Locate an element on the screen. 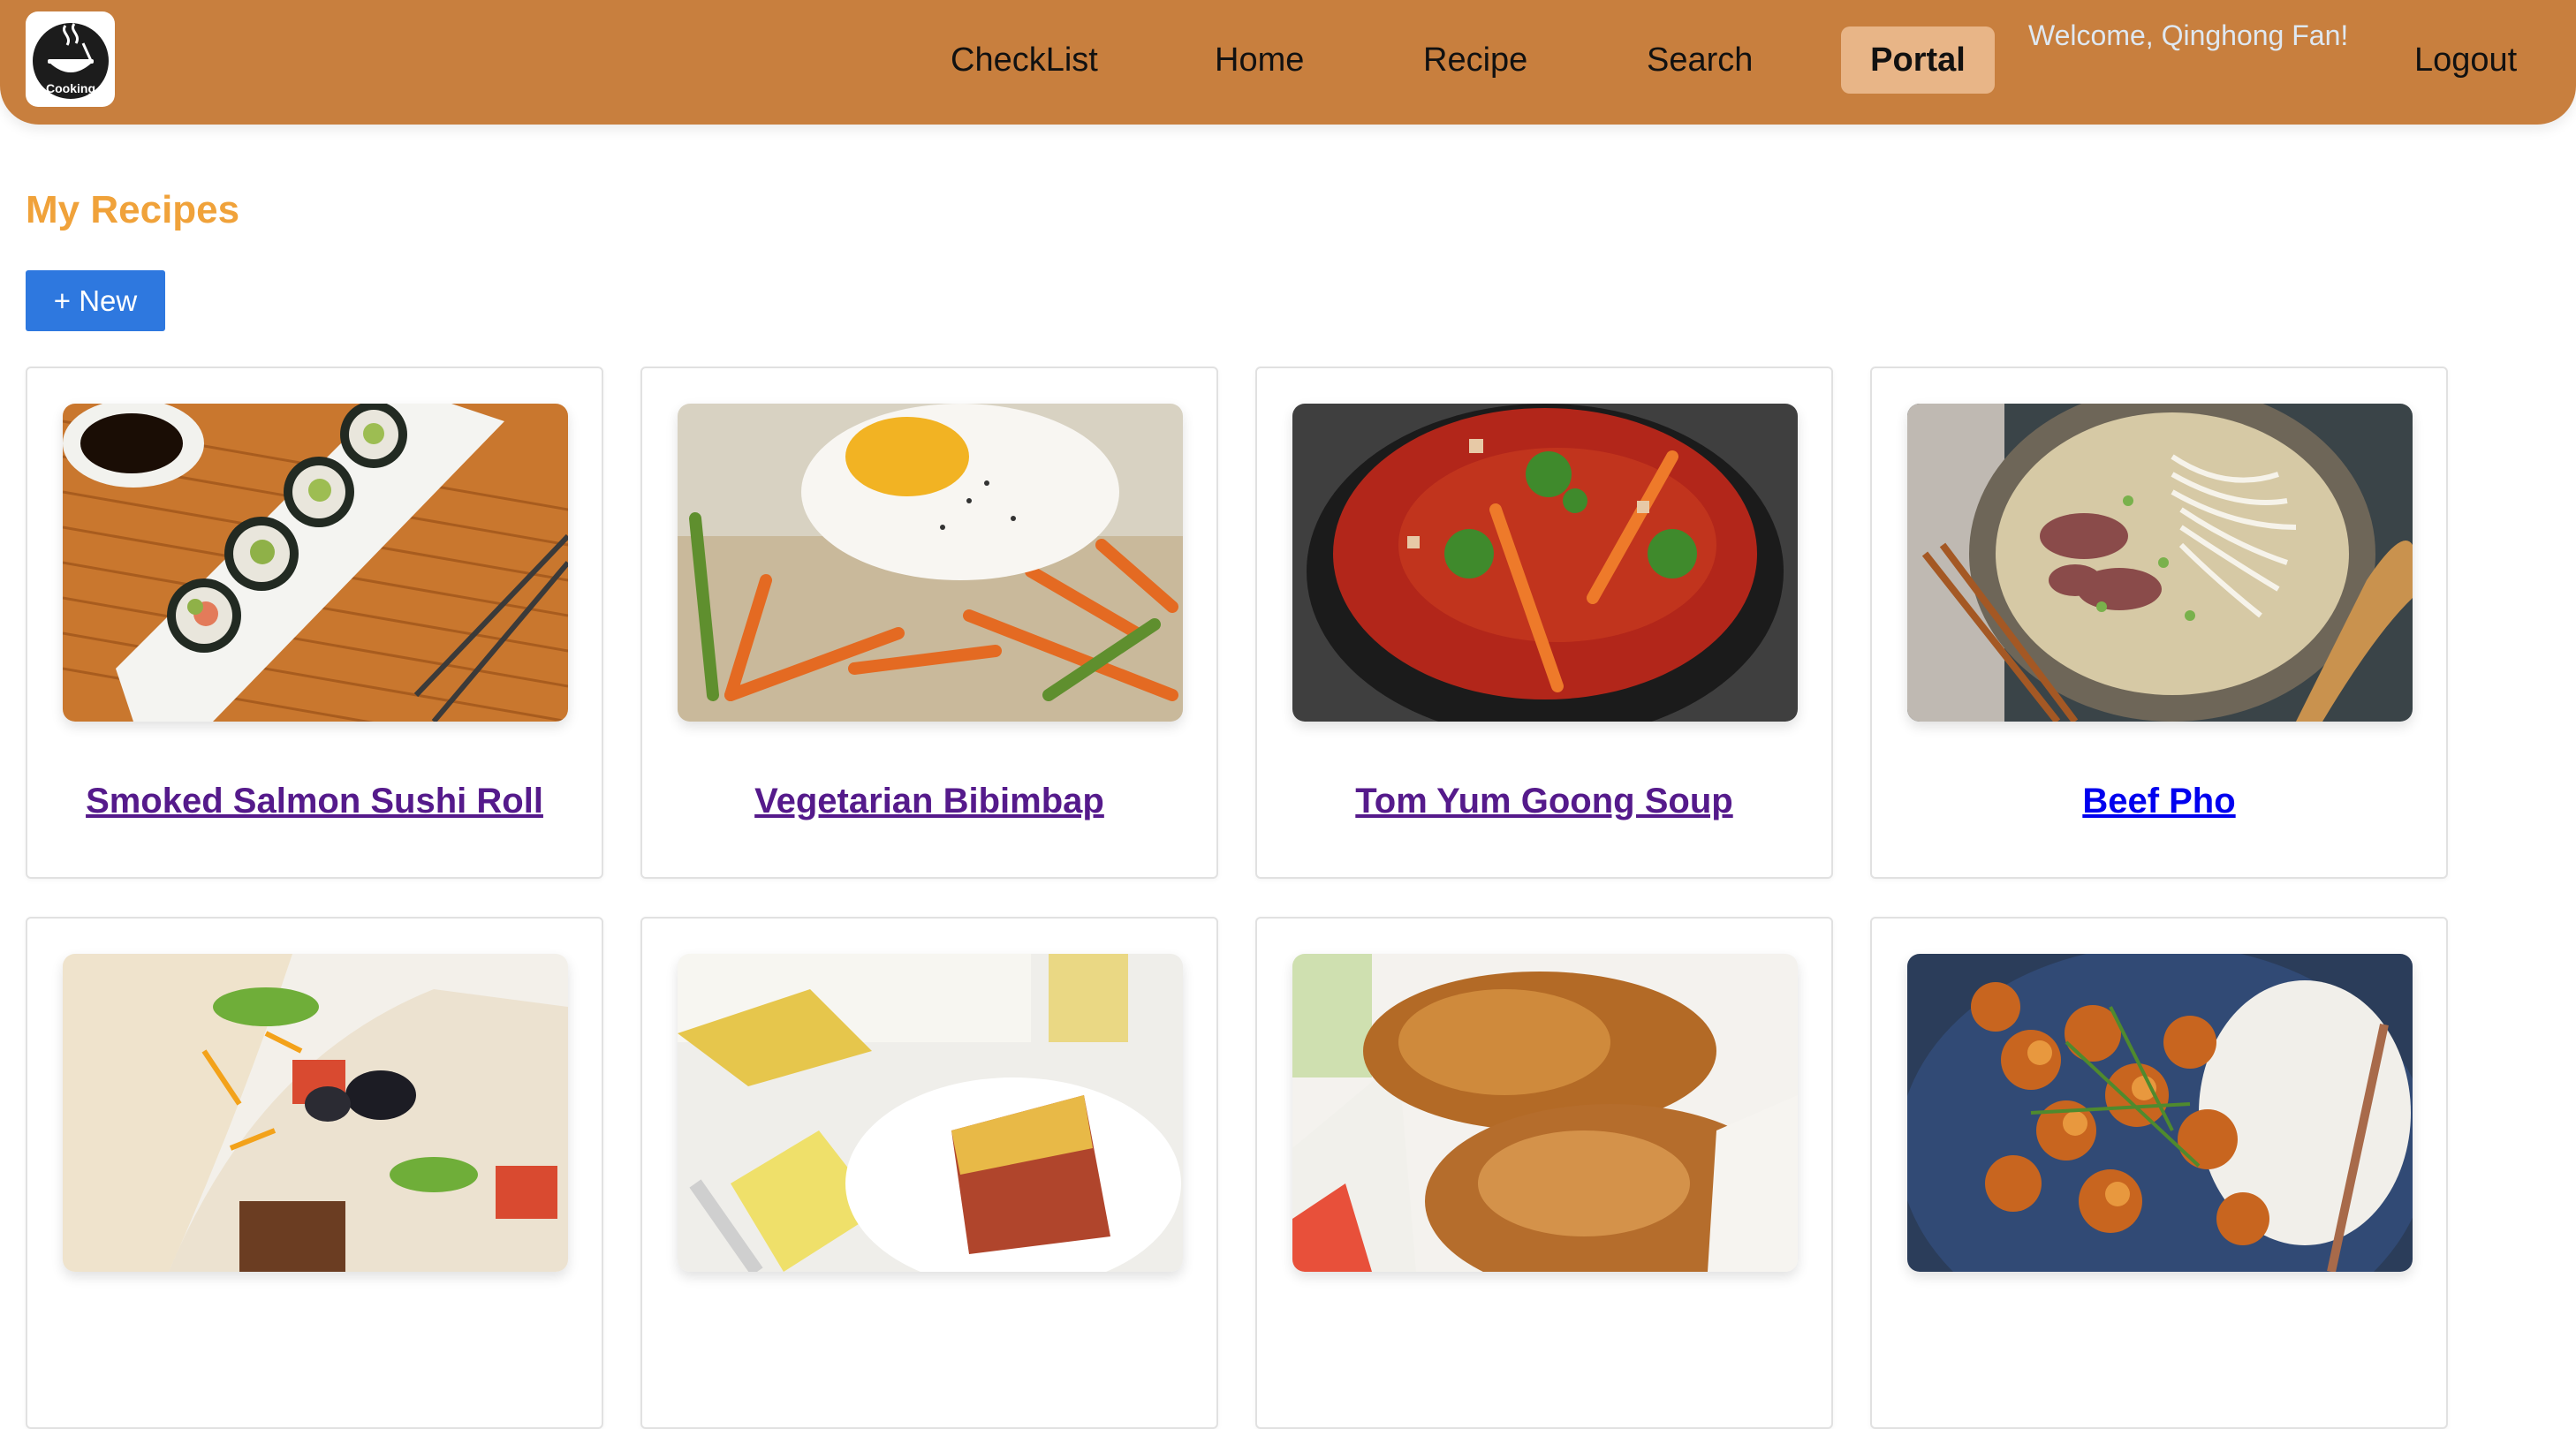  svg-text: Cooking is located at coordinates (70, 88).